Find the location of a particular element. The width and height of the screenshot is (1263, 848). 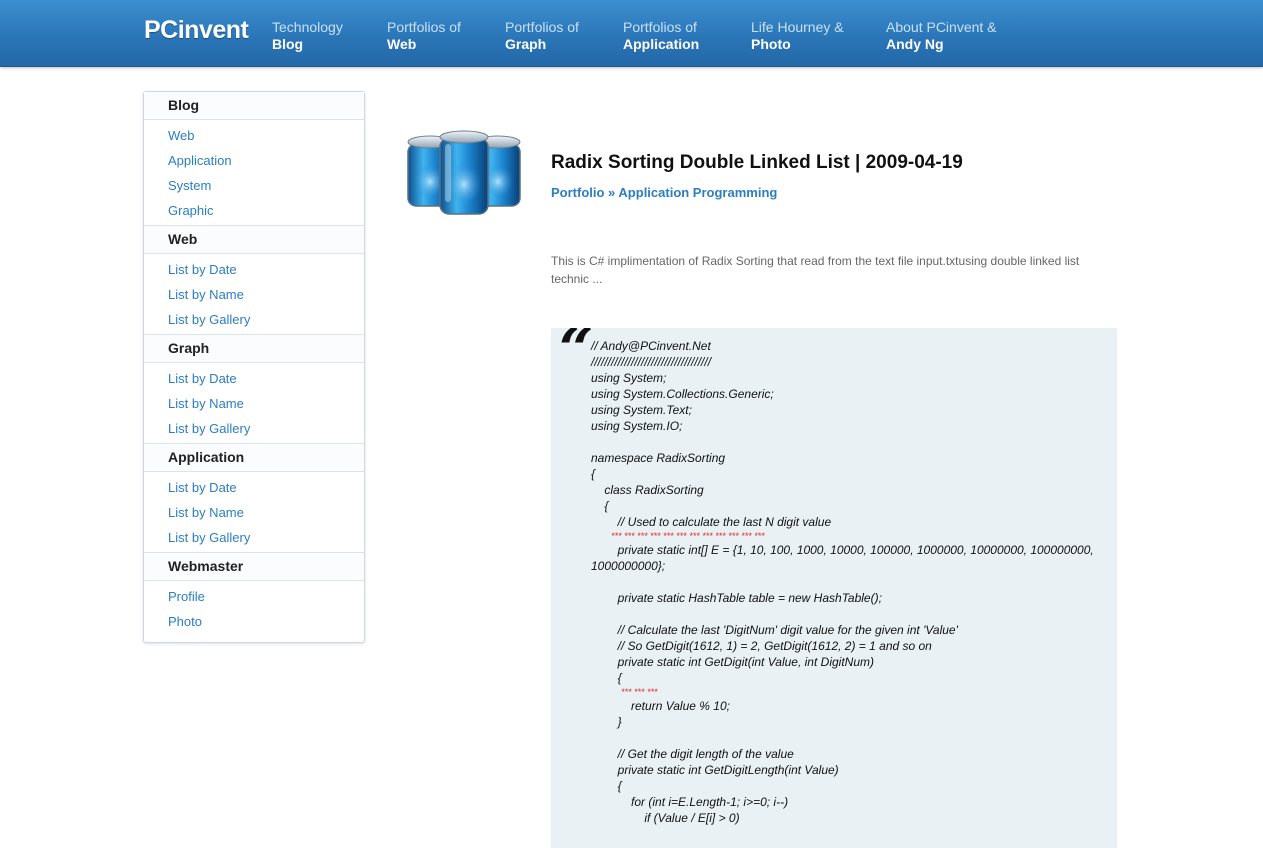

code-line: class RadixSorting is located at coordinates (647, 490).